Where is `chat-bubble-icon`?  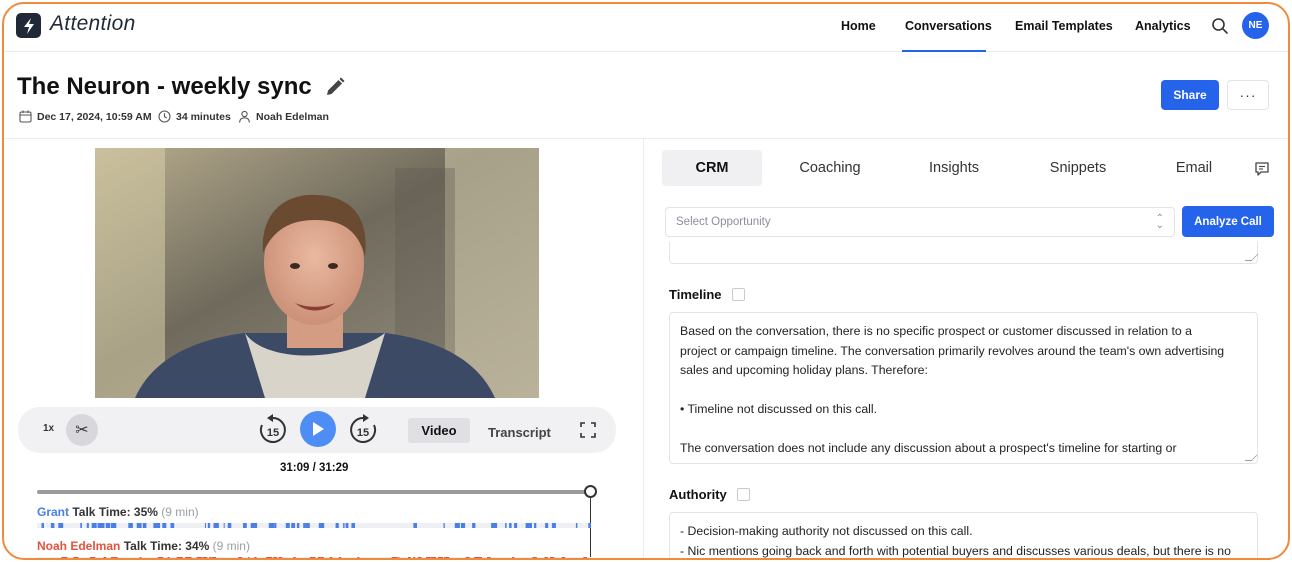 chat-bubble-icon is located at coordinates (1262, 169).